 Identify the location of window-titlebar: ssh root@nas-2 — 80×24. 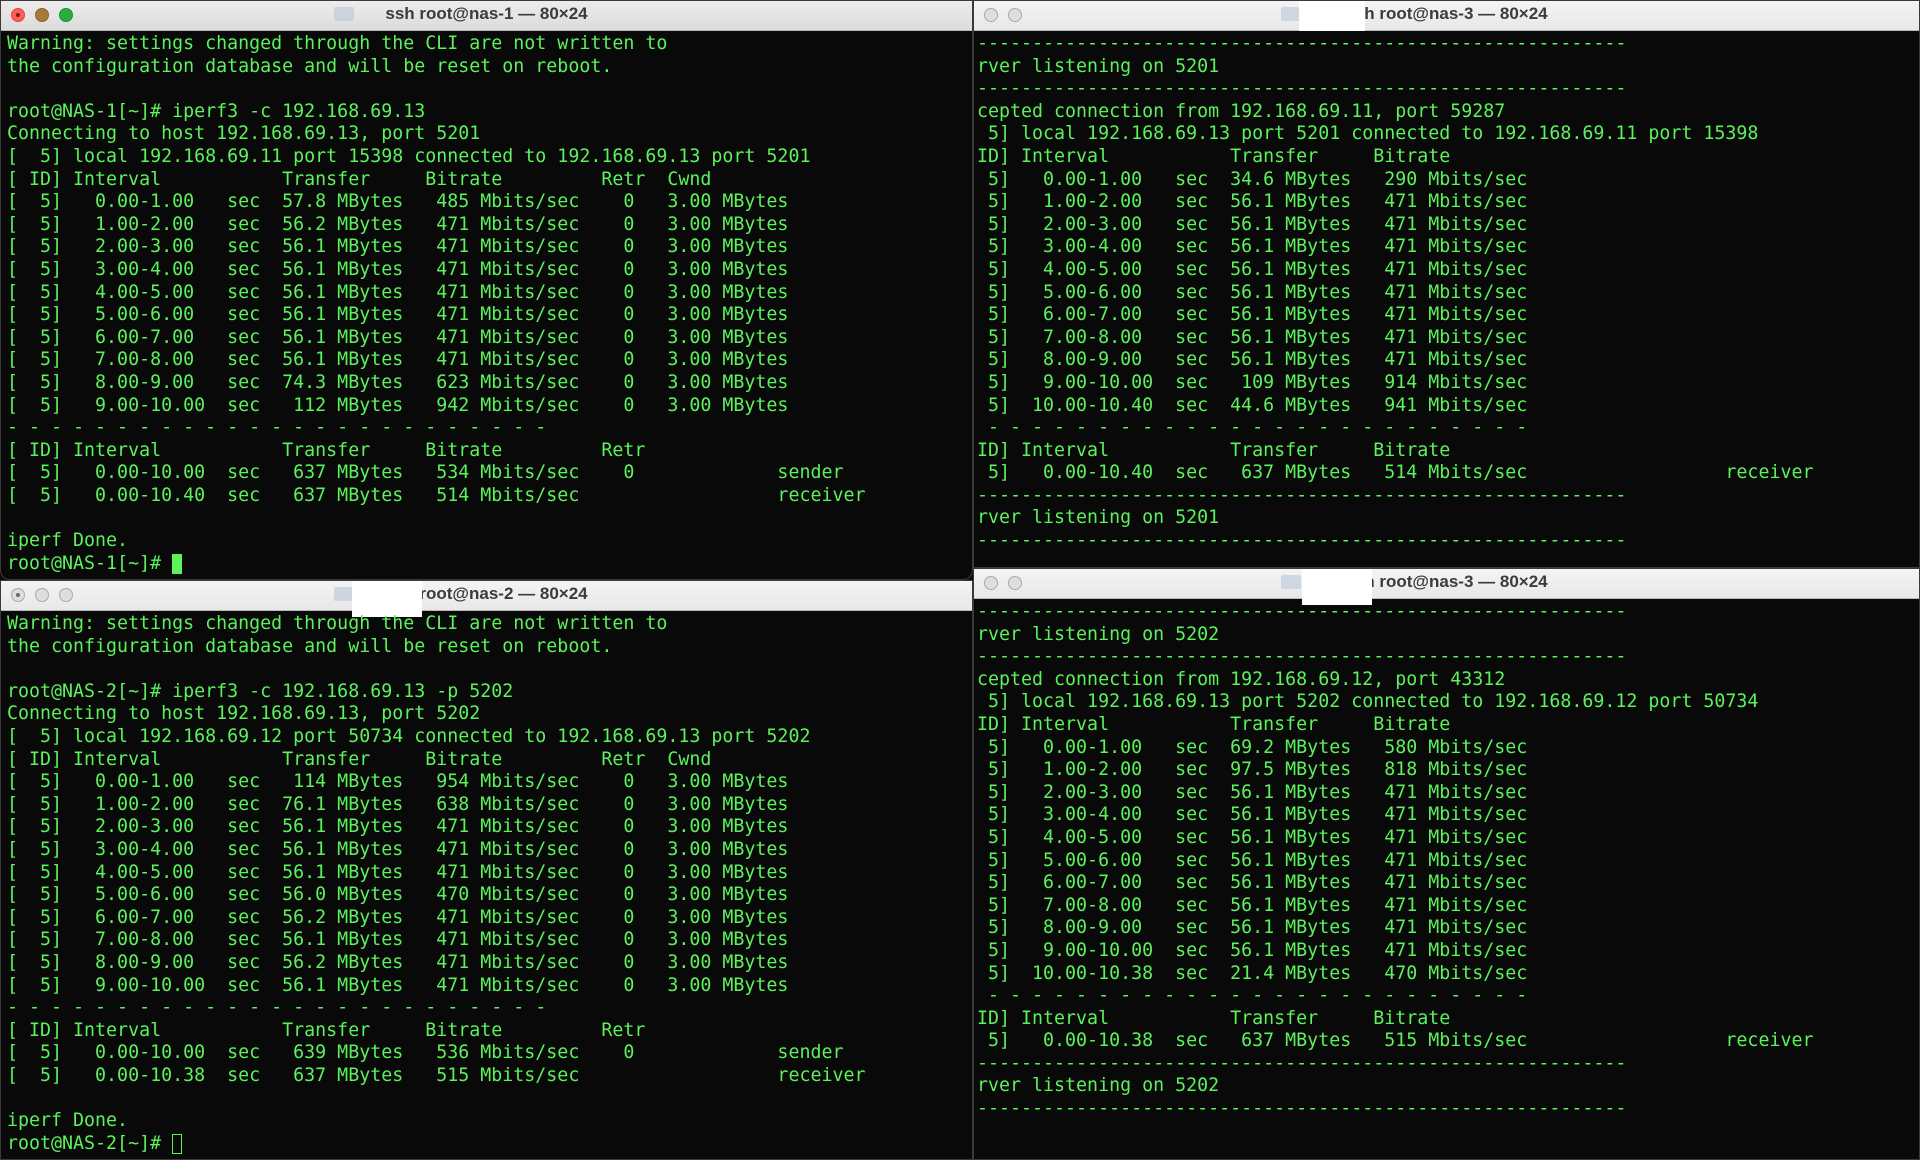
(486, 599).